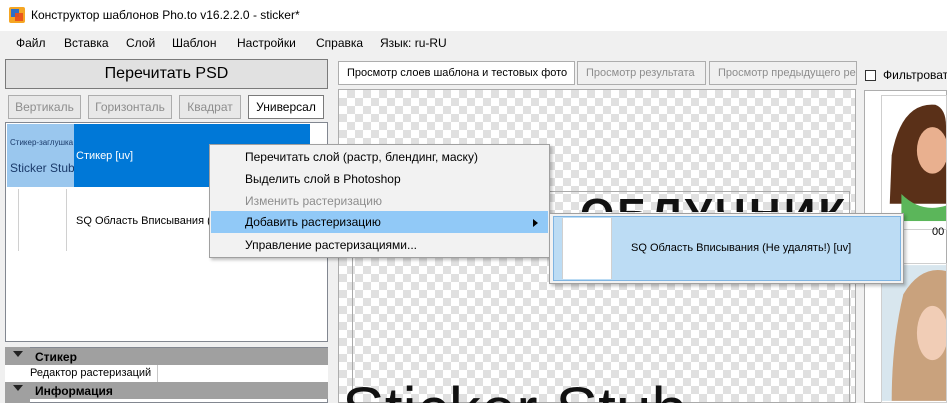  What do you see at coordinates (130, 107) in the screenshot?
I see `mode-horizontal-button: Горизонталь` at bounding box center [130, 107].